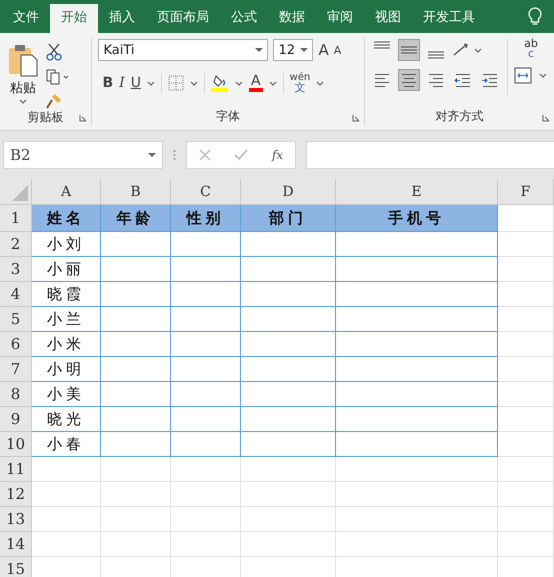 The height and width of the screenshot is (577, 554). What do you see at coordinates (449, 18) in the screenshot?
I see `ribbon-tab: 开发工具` at bounding box center [449, 18].